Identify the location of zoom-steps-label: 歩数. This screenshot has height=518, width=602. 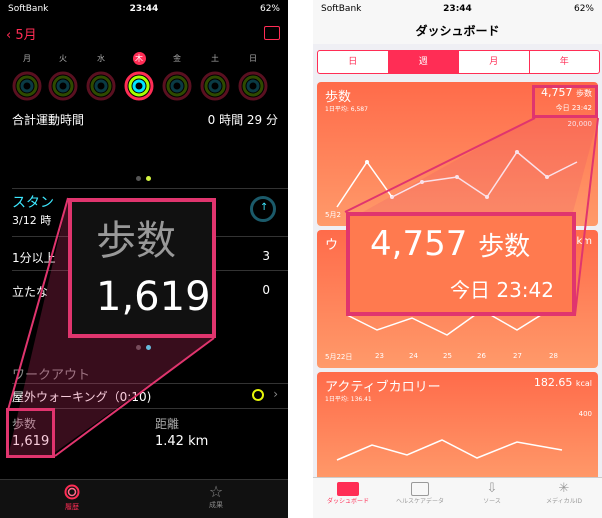
(136, 241).